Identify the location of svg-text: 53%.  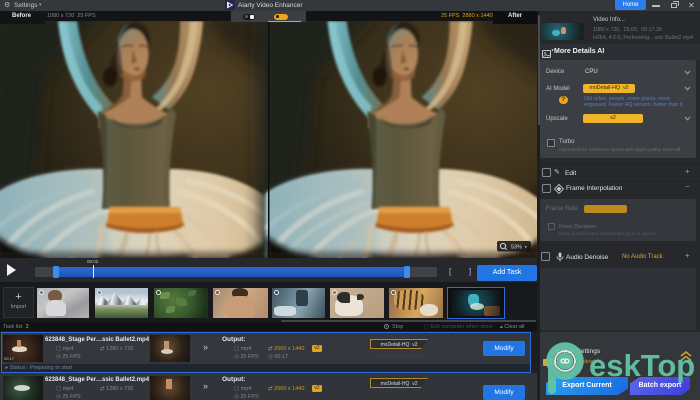
(516, 248).